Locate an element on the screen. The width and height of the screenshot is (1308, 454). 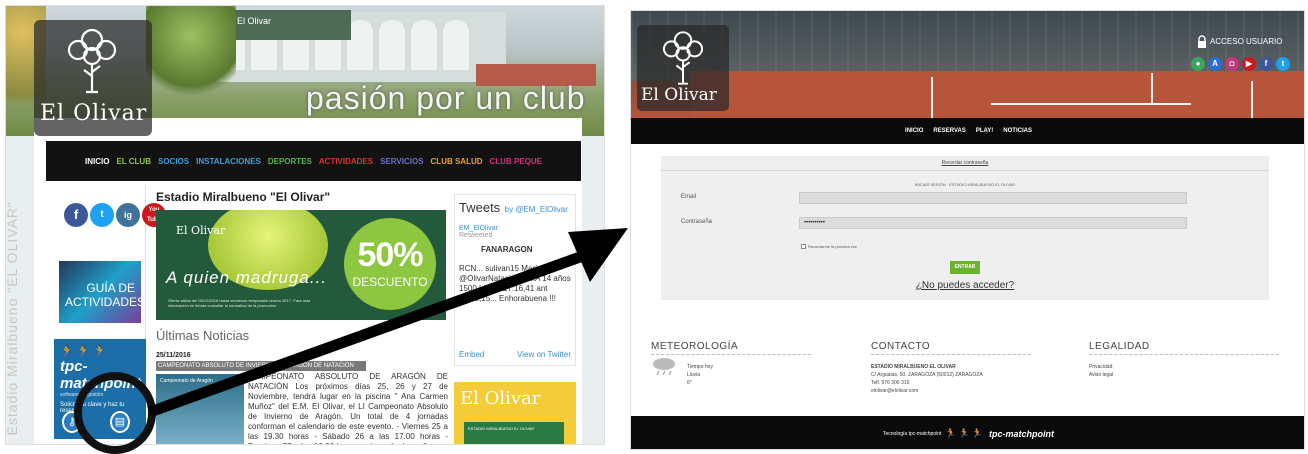
nav-item-inicio: INICIO is located at coordinates (914, 131).